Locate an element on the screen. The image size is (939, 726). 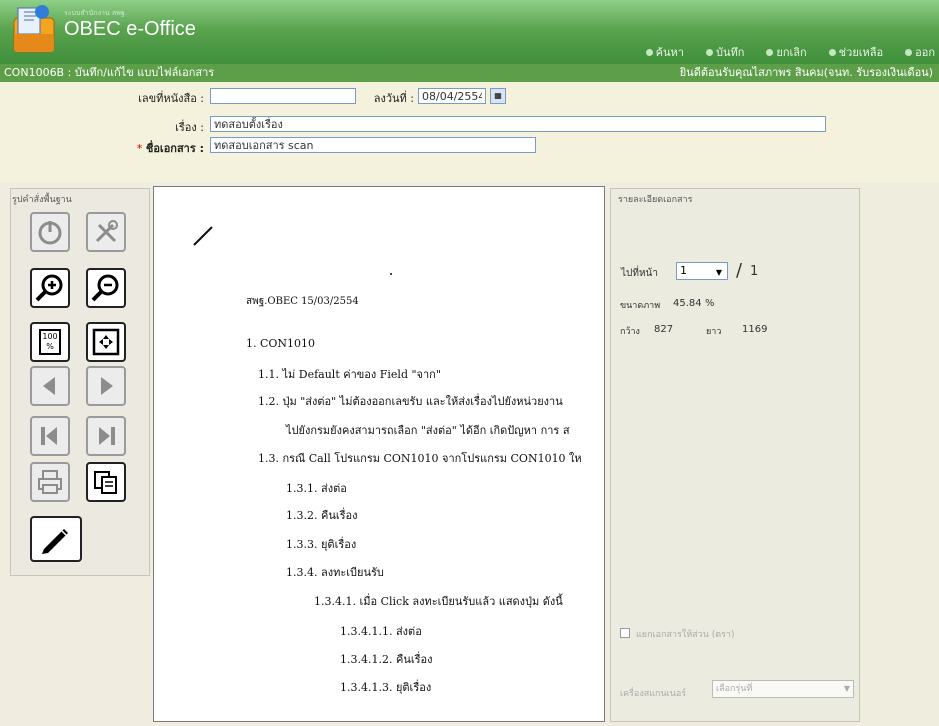
date-field is located at coordinates (452, 96).